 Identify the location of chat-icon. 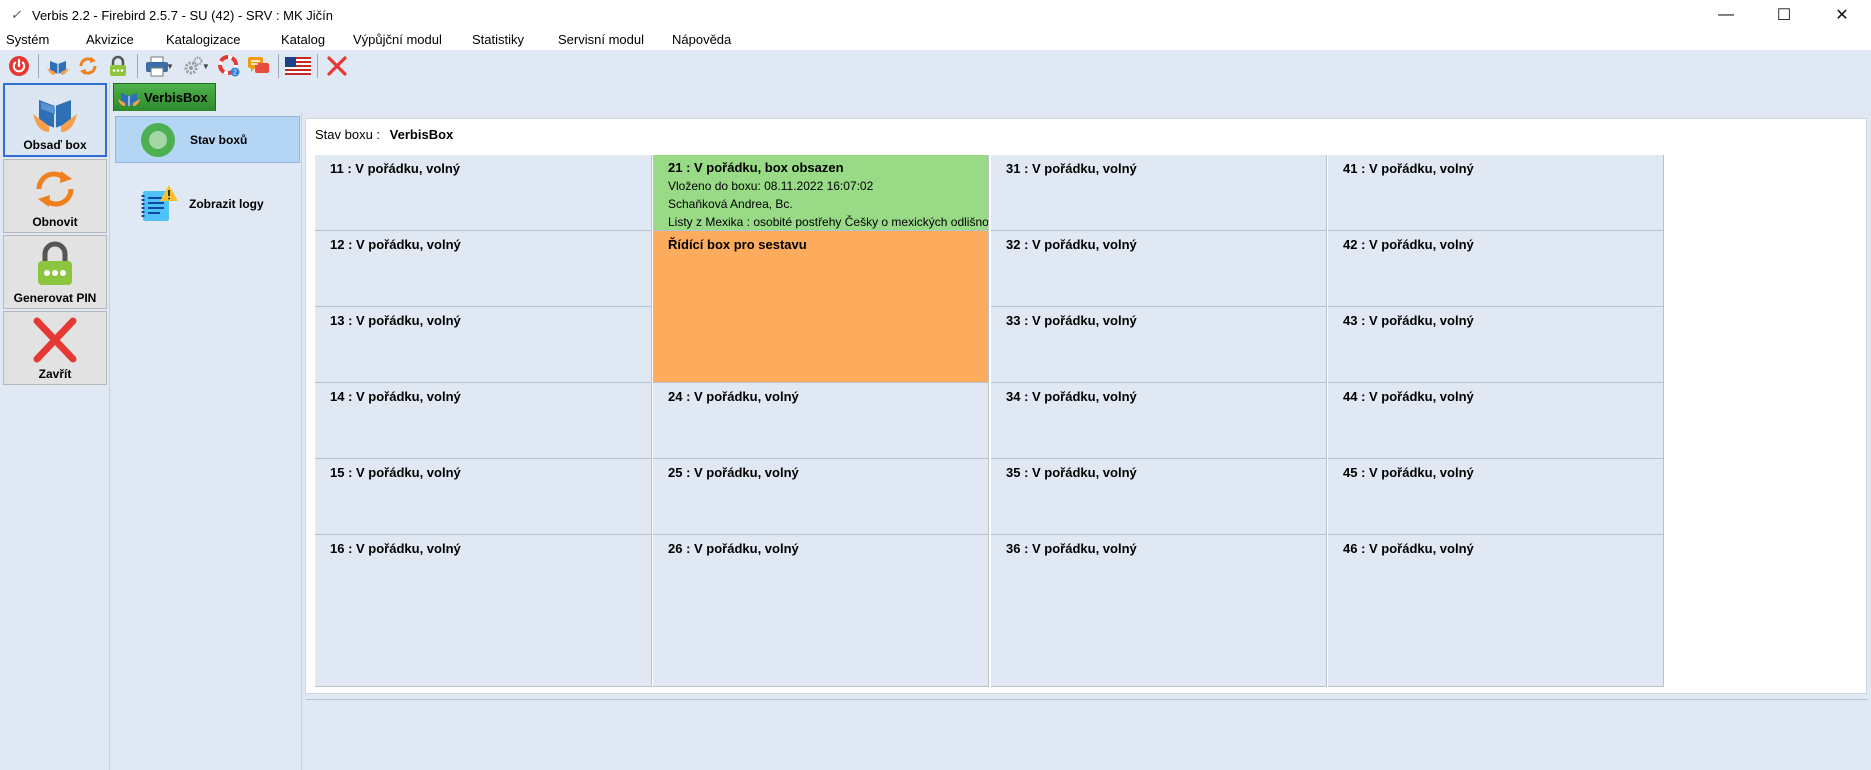
(259, 66).